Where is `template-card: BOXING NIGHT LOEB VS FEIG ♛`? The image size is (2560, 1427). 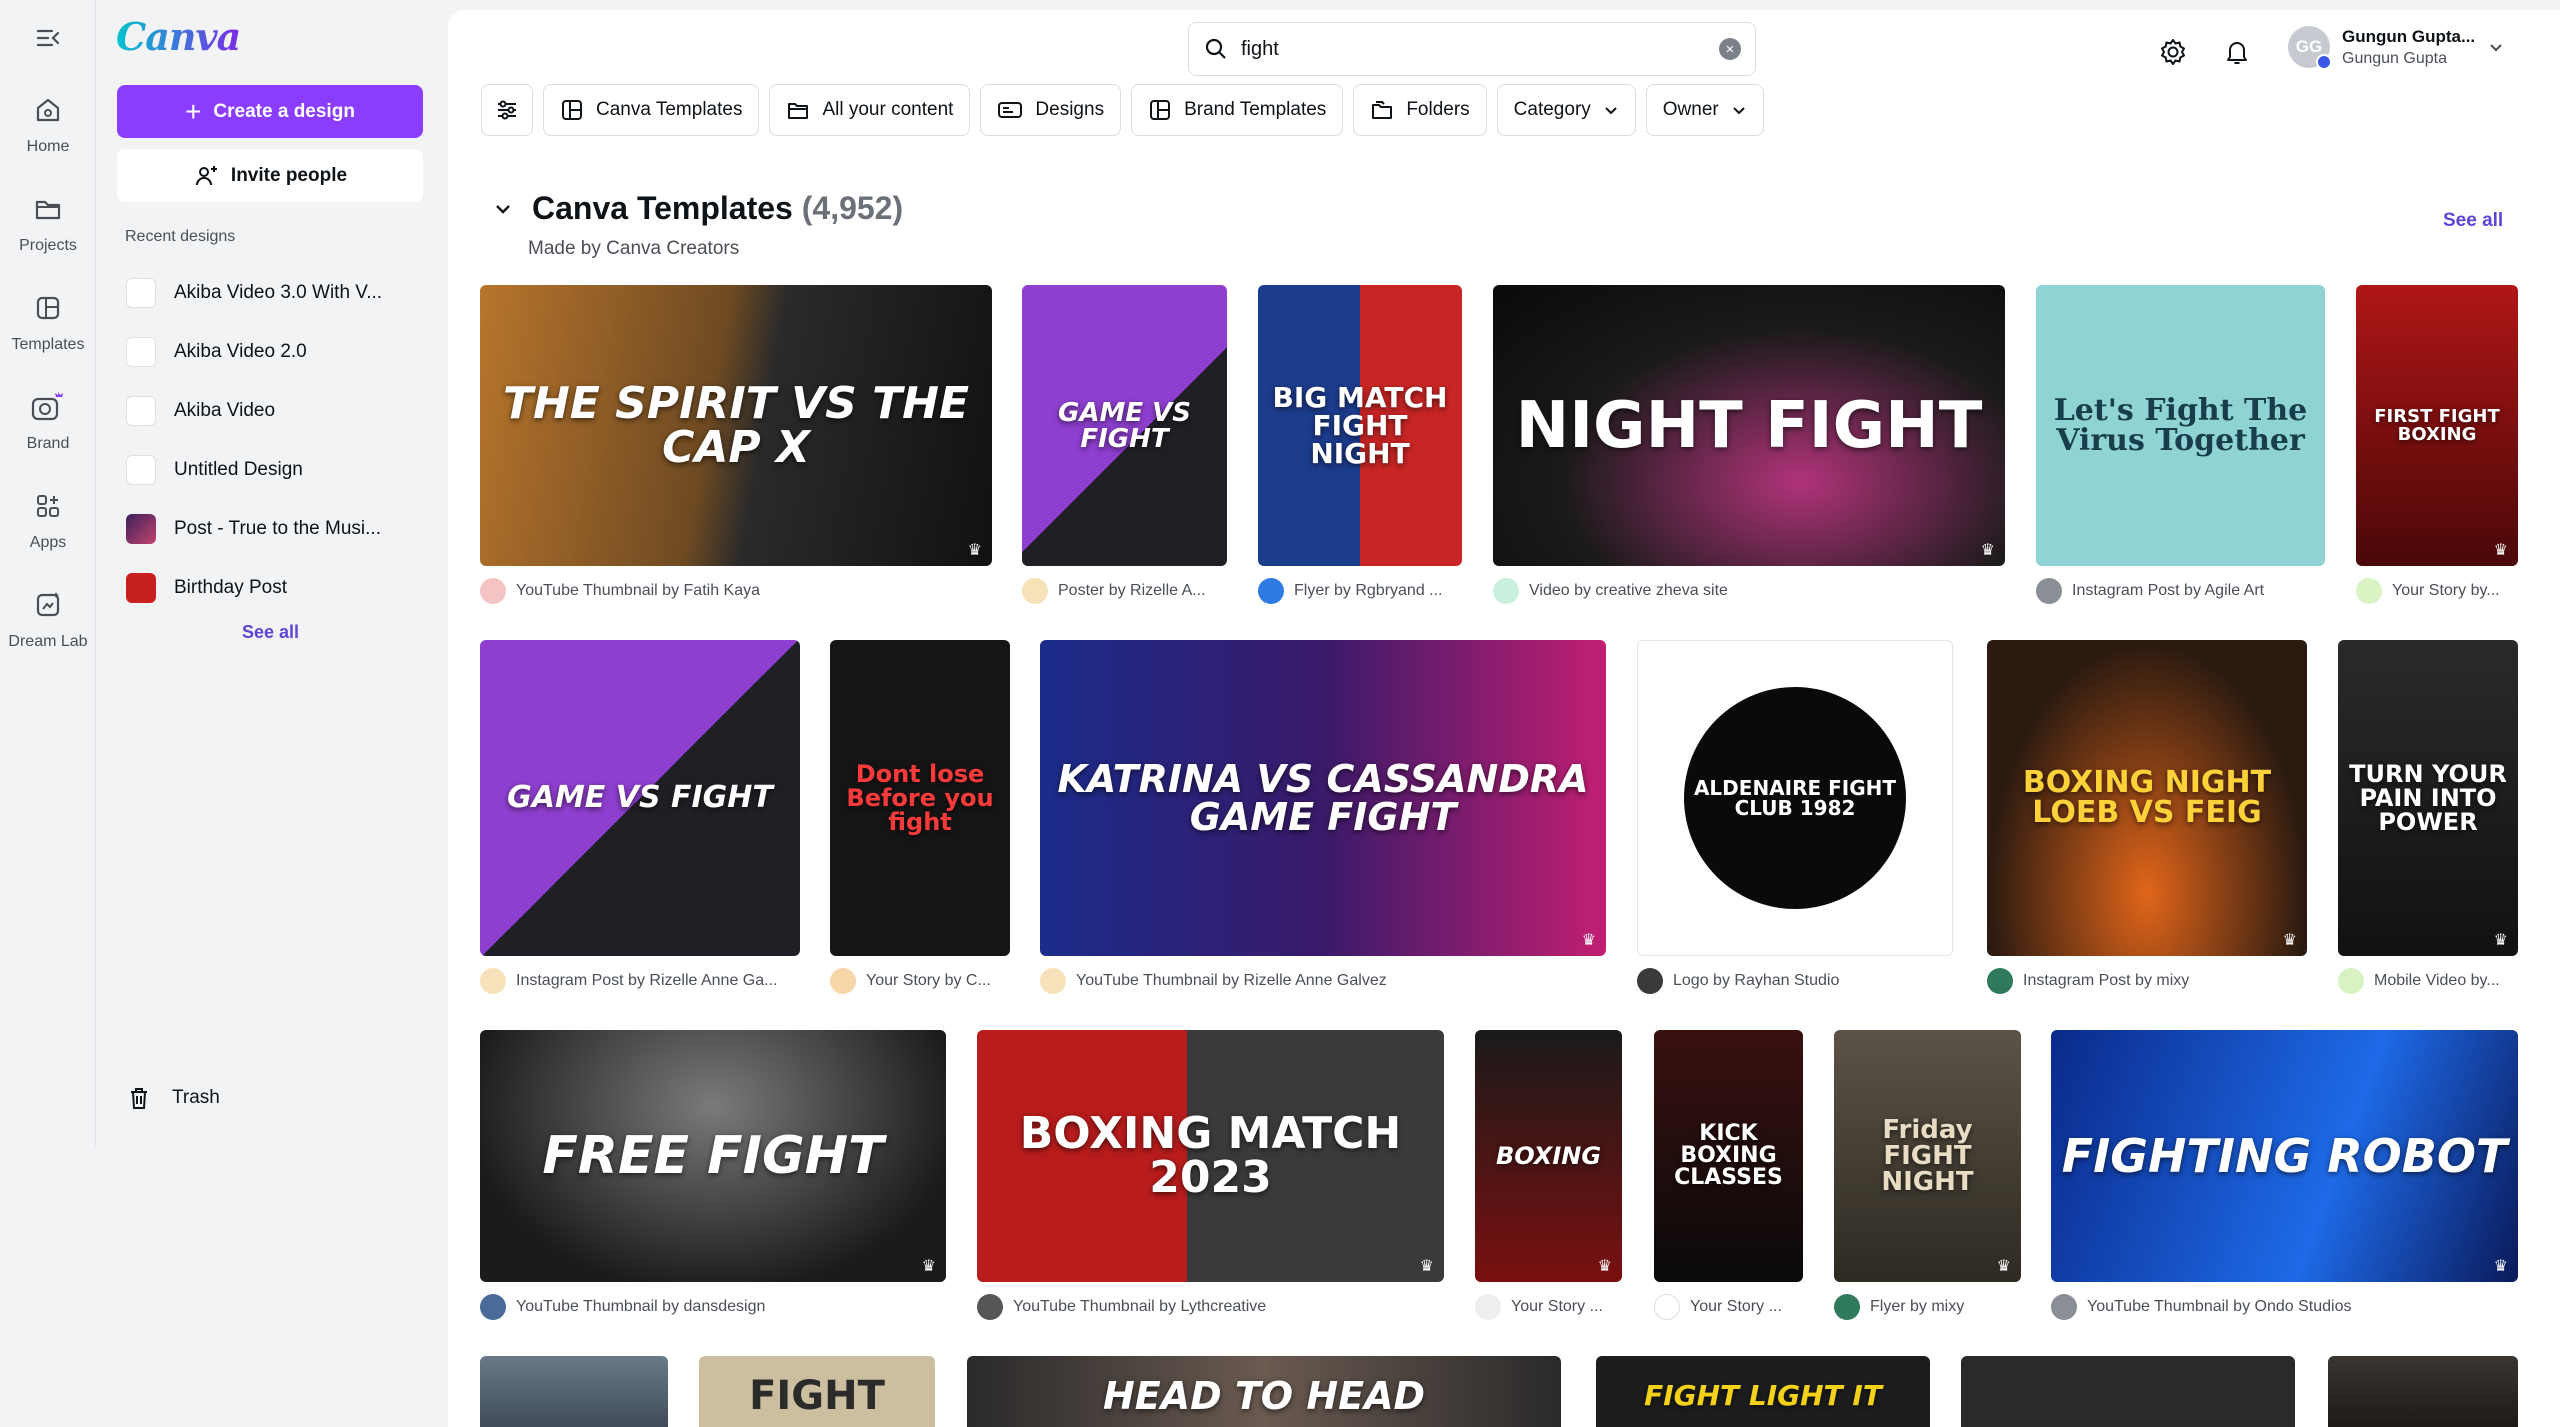
template-card: BOXING NIGHT LOEB VS FEIG ♛ is located at coordinates (2147, 798).